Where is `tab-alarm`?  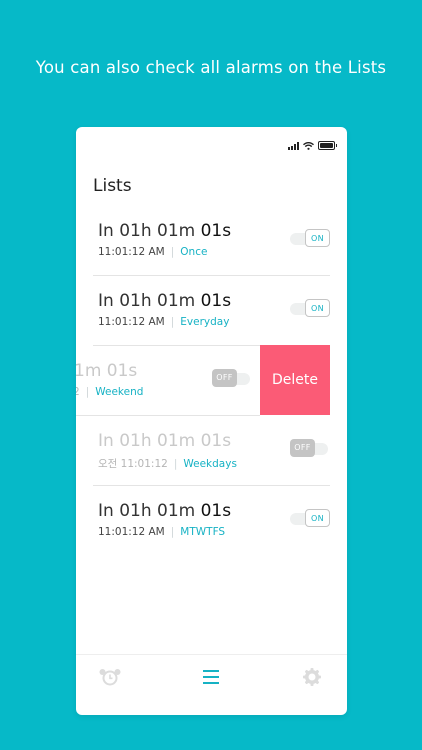 tab-alarm is located at coordinates (110, 677).